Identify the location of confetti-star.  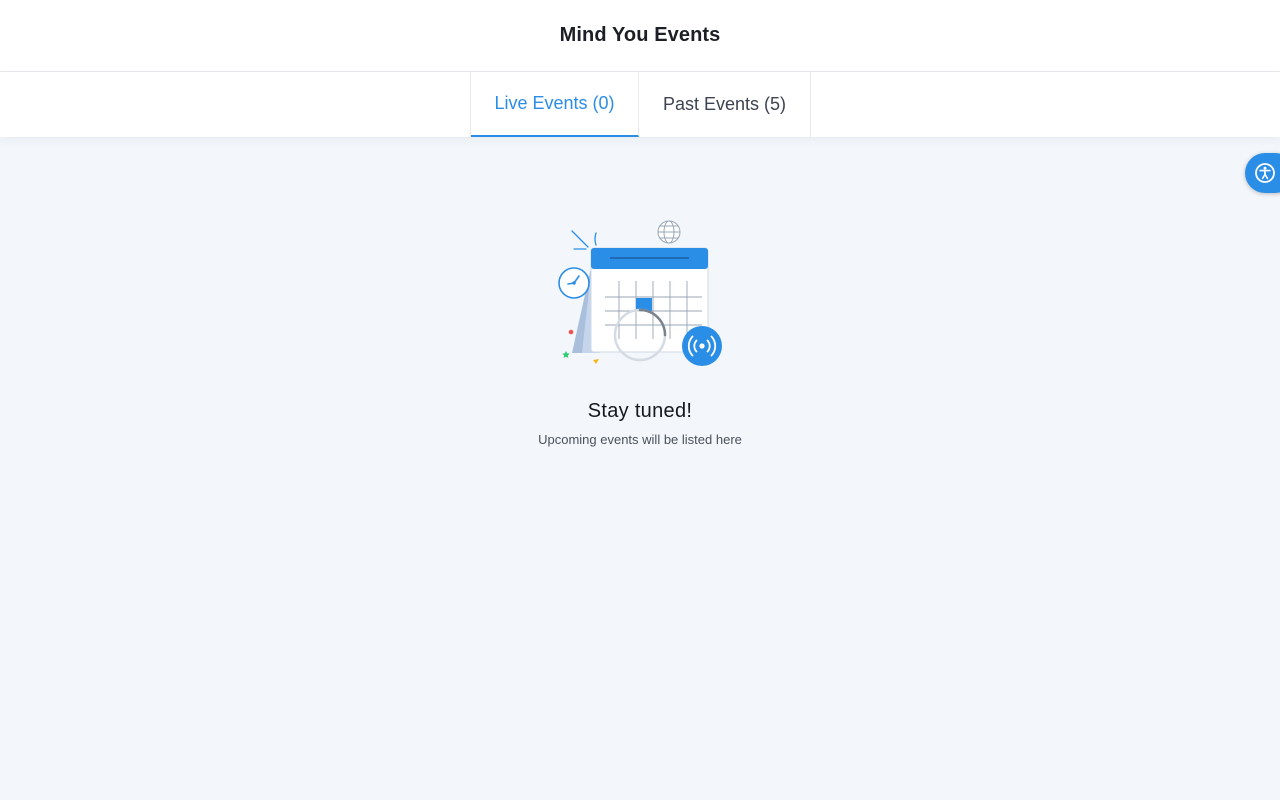
(566, 354).